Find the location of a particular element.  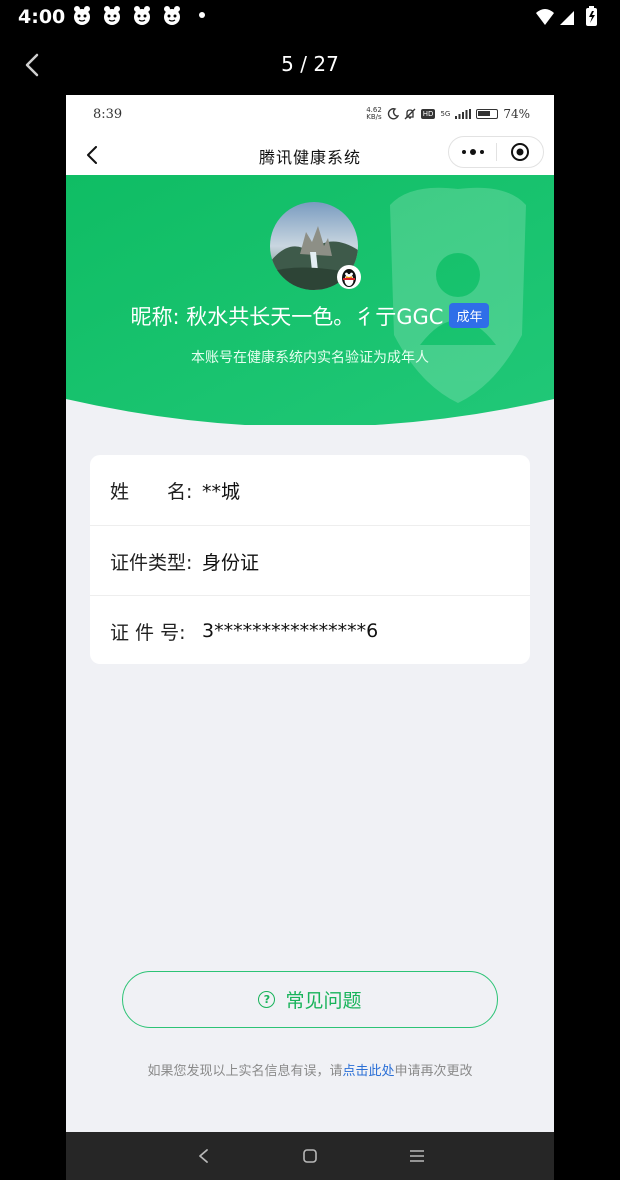

faq-label: 常见问题 is located at coordinates (323, 1001).